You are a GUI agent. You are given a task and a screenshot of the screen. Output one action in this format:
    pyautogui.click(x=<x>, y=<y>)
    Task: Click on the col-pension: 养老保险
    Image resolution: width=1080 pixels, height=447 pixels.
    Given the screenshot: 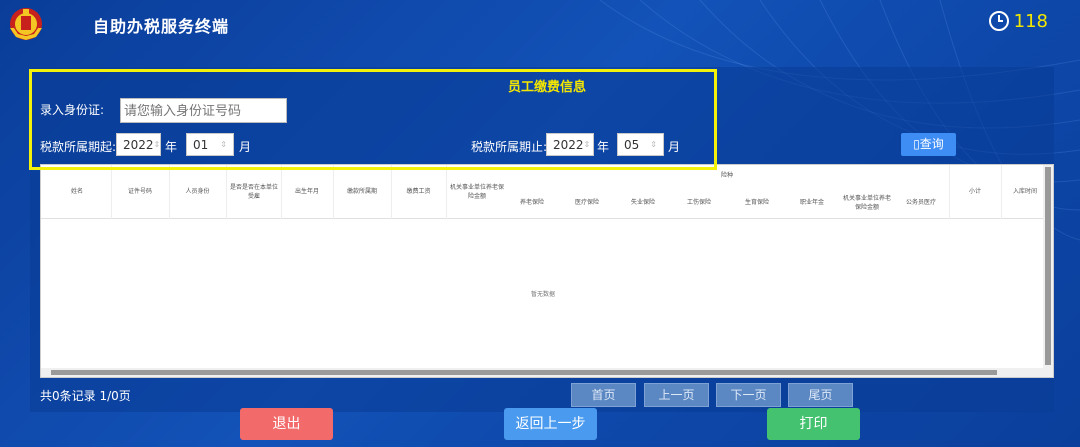 What is the action you would take?
    pyautogui.click(x=531, y=202)
    